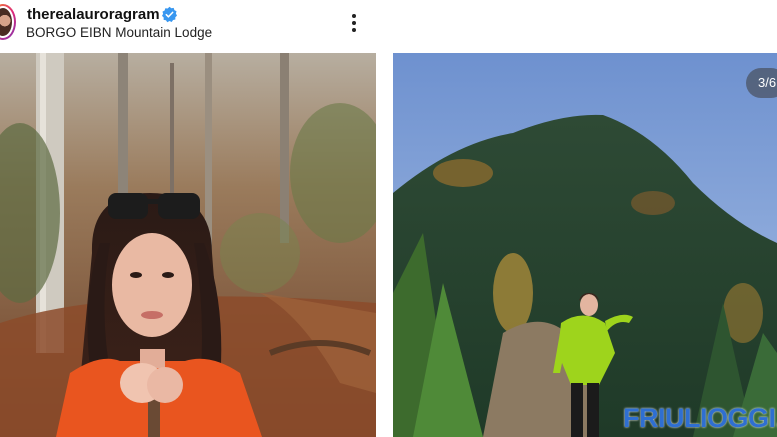  What do you see at coordinates (169, 14) in the screenshot?
I see `verified-badge-icon` at bounding box center [169, 14].